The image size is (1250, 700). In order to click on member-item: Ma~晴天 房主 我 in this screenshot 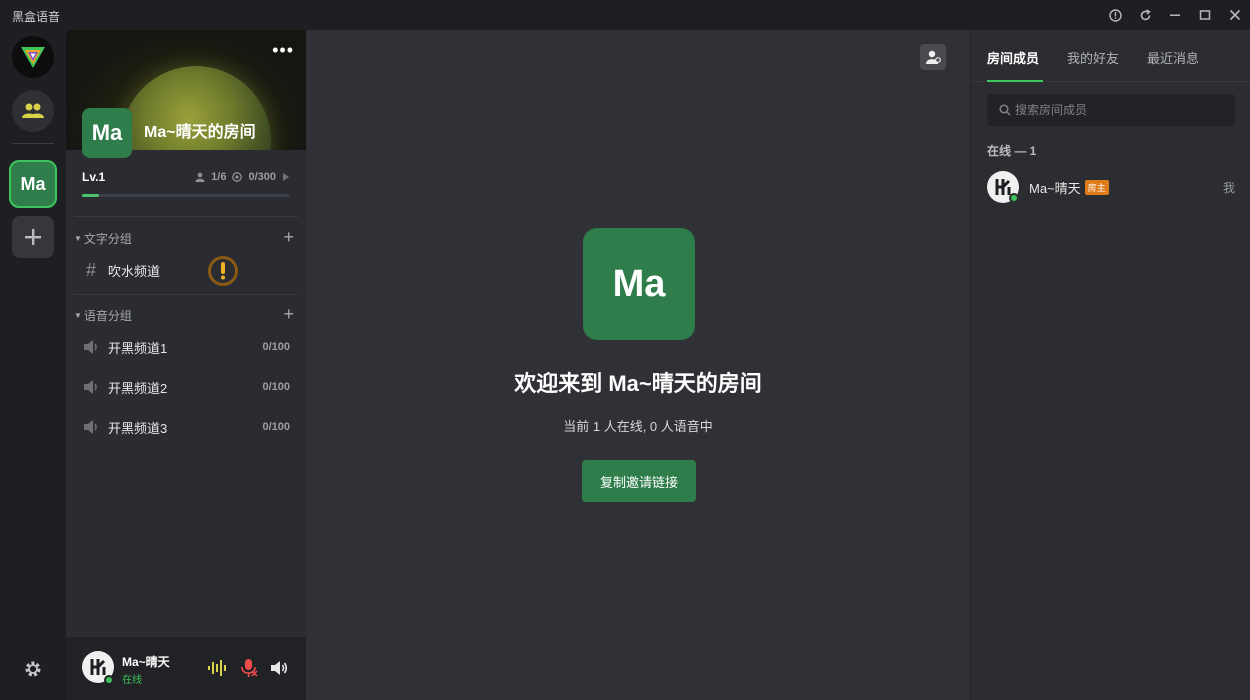, I will do `click(1111, 187)`.